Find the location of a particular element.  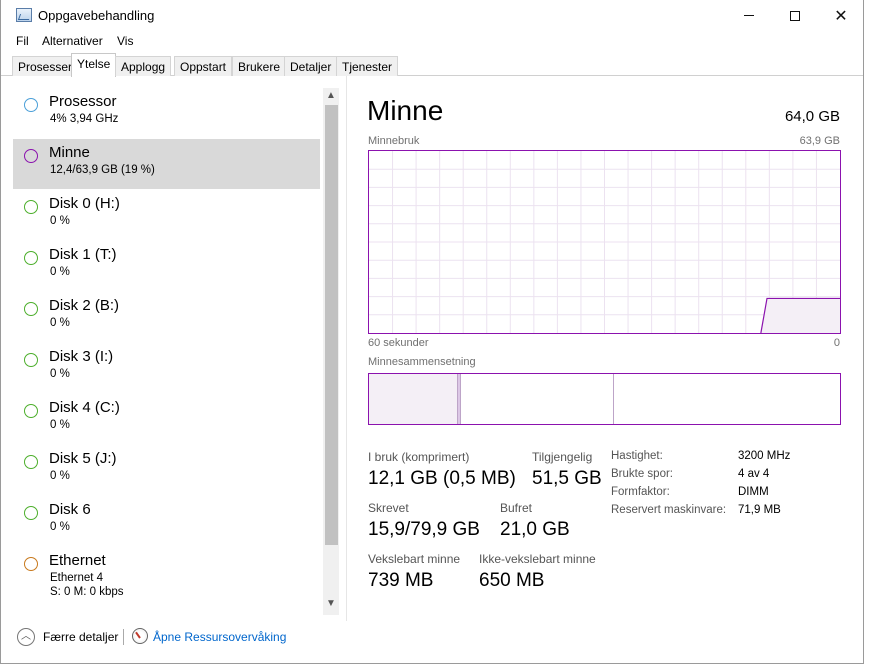

resource-name: Disk 1 (T:) is located at coordinates (83, 254).